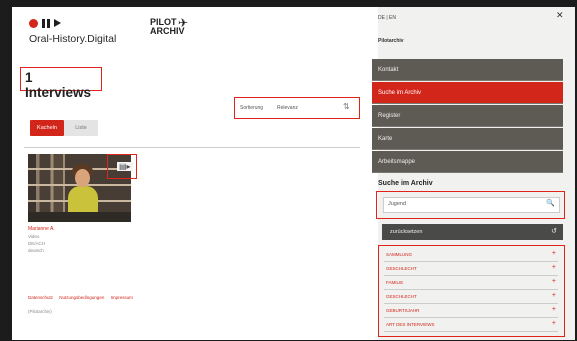 The height and width of the screenshot is (341, 577). I want to click on footer-link: Nutzungsbedingungen, so click(81, 297).